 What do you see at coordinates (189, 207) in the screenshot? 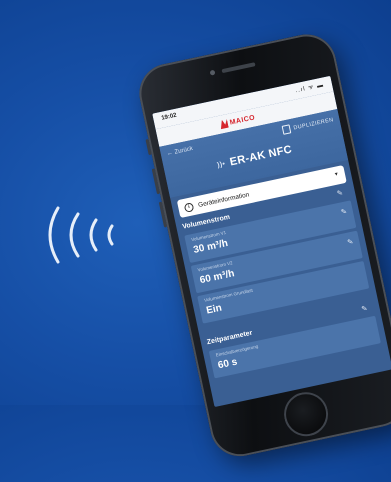
I see `info-icon: i` at bounding box center [189, 207].